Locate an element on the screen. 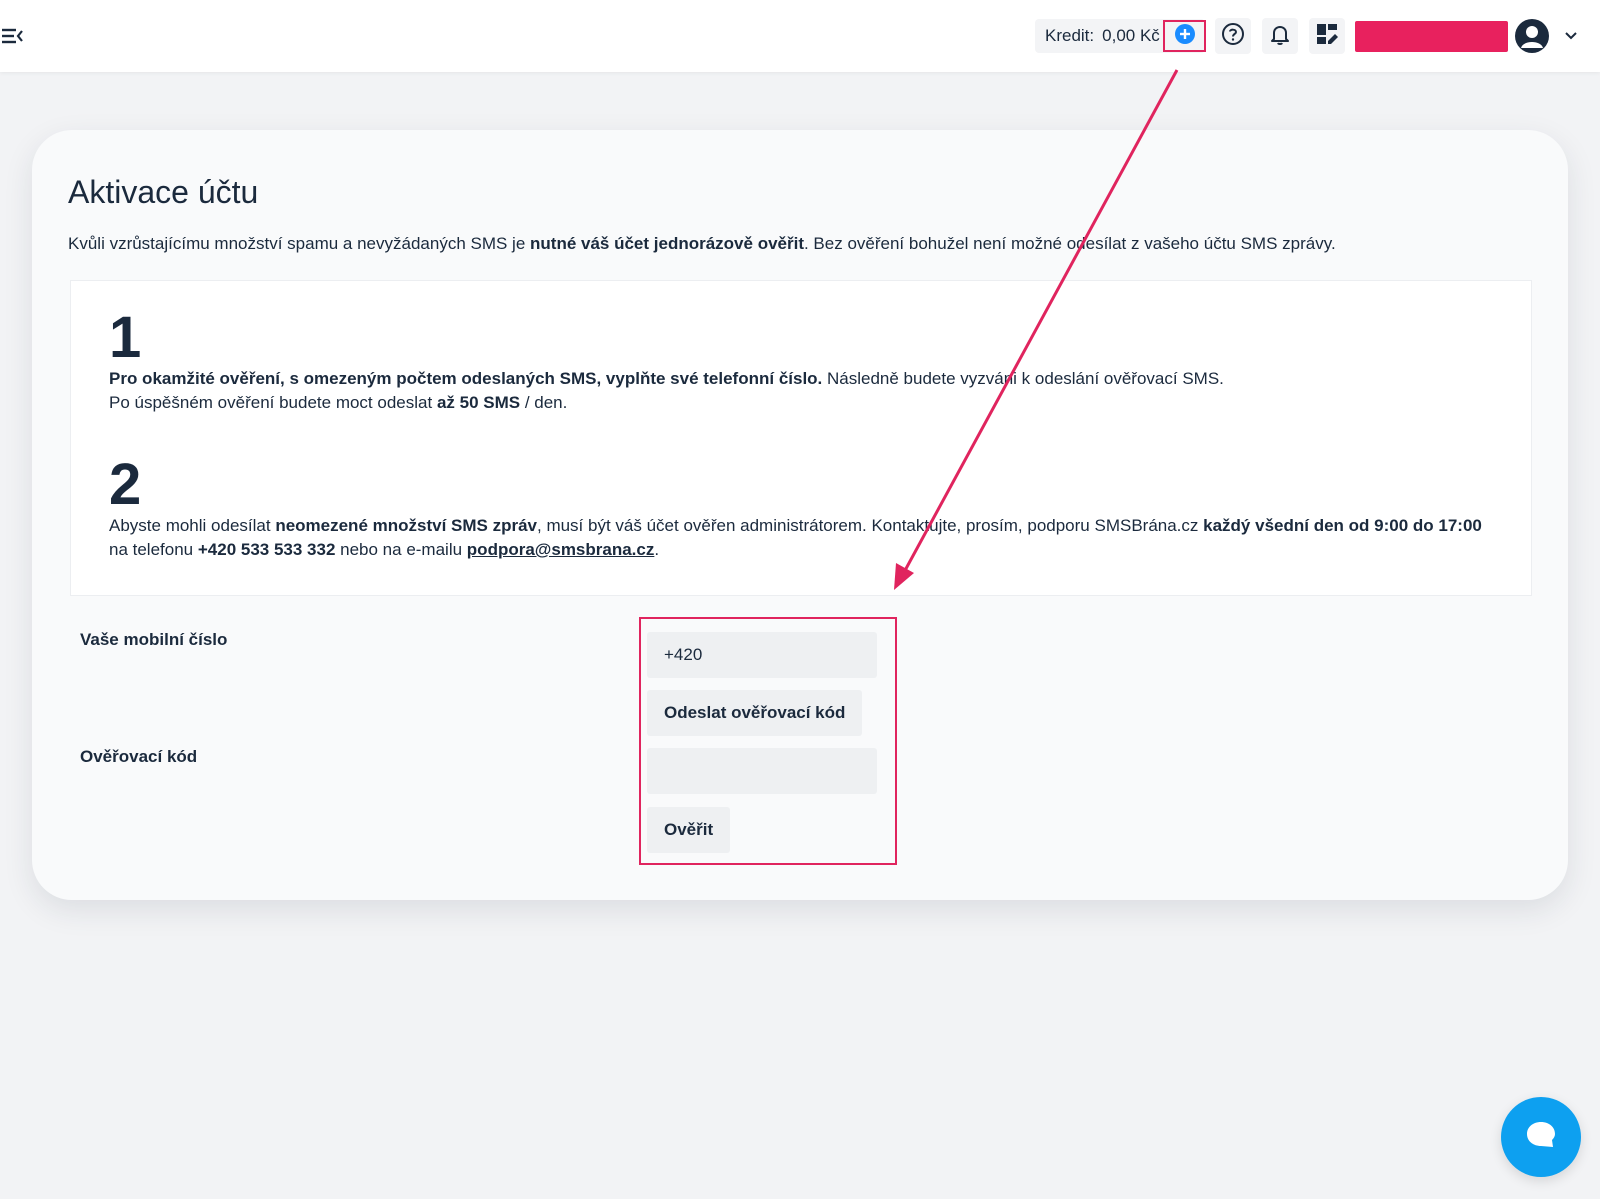 This screenshot has width=1600, height=1199. code-input is located at coordinates (762, 771).